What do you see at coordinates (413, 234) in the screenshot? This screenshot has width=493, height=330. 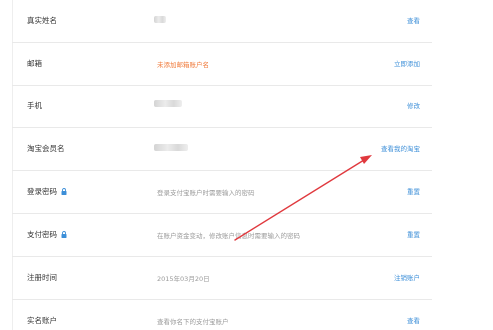 I see `reset-payment-password-link: 重置` at bounding box center [413, 234].